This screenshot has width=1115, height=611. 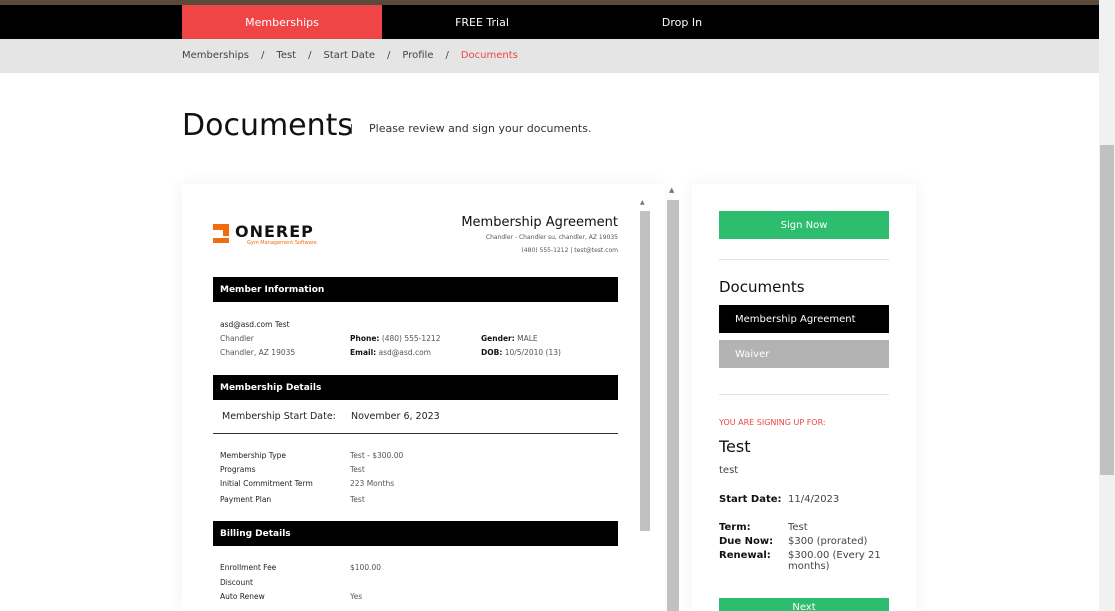 I want to click on gender-value: MALE, so click(x=527, y=338).